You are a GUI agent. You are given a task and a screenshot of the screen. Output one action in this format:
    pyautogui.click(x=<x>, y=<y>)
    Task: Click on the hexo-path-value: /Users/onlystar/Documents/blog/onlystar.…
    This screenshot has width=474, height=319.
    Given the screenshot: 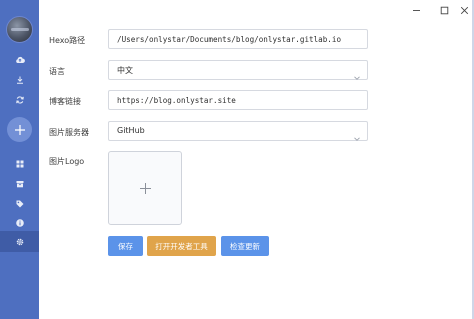 What is the action you would take?
    pyautogui.click(x=229, y=39)
    